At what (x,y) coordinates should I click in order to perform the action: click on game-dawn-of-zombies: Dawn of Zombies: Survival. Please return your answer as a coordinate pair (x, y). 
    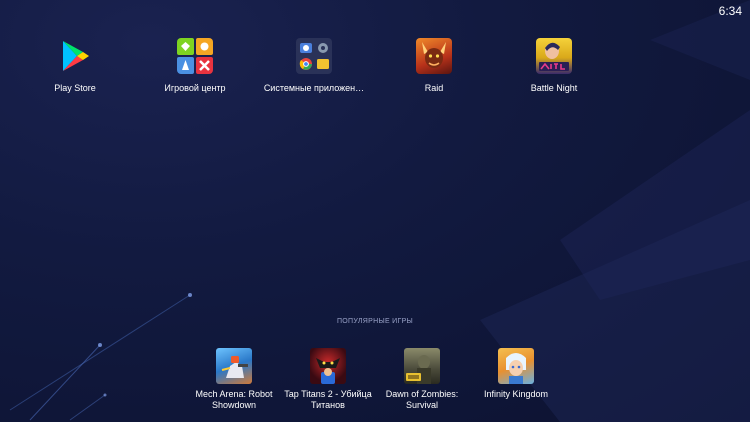
    Looking at the image, I should click on (422, 379).